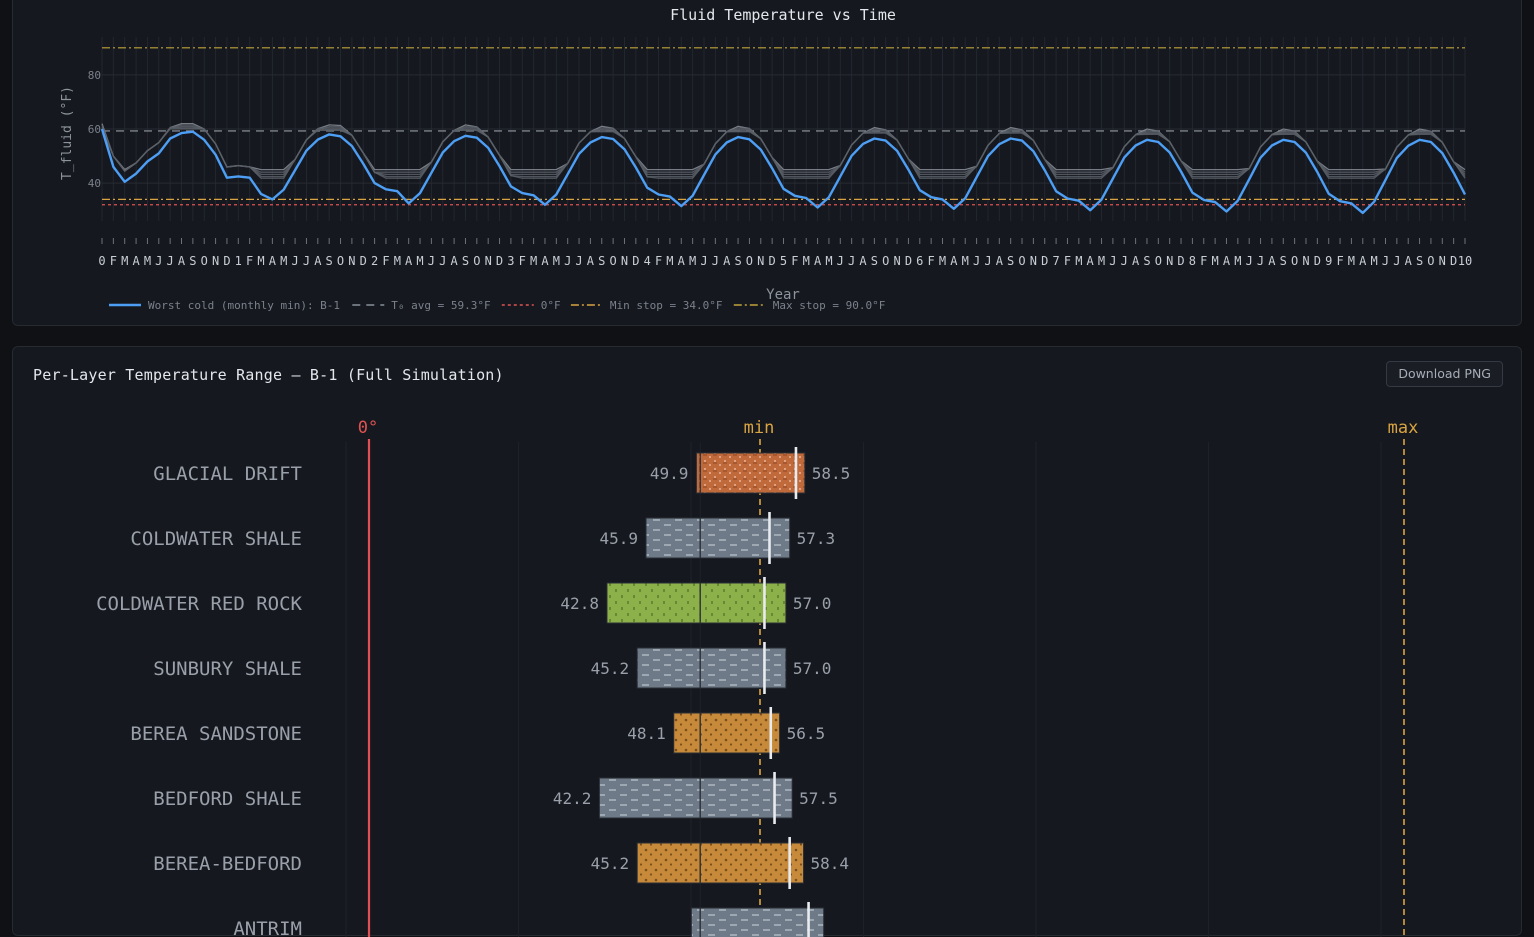 This screenshot has width=1534, height=937. Describe the element at coordinates (1328, 261) in the screenshot. I see `x-tick-label: 9` at that location.